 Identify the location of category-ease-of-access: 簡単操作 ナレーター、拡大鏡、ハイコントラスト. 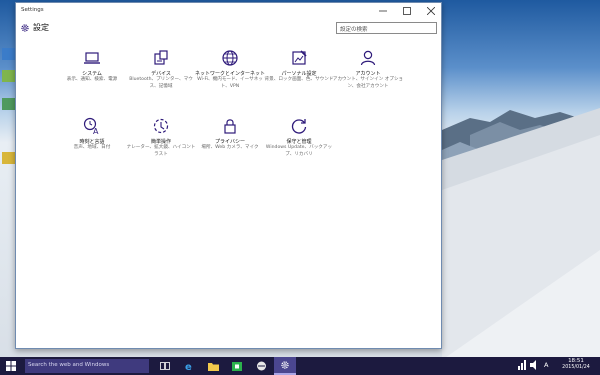
(161, 146).